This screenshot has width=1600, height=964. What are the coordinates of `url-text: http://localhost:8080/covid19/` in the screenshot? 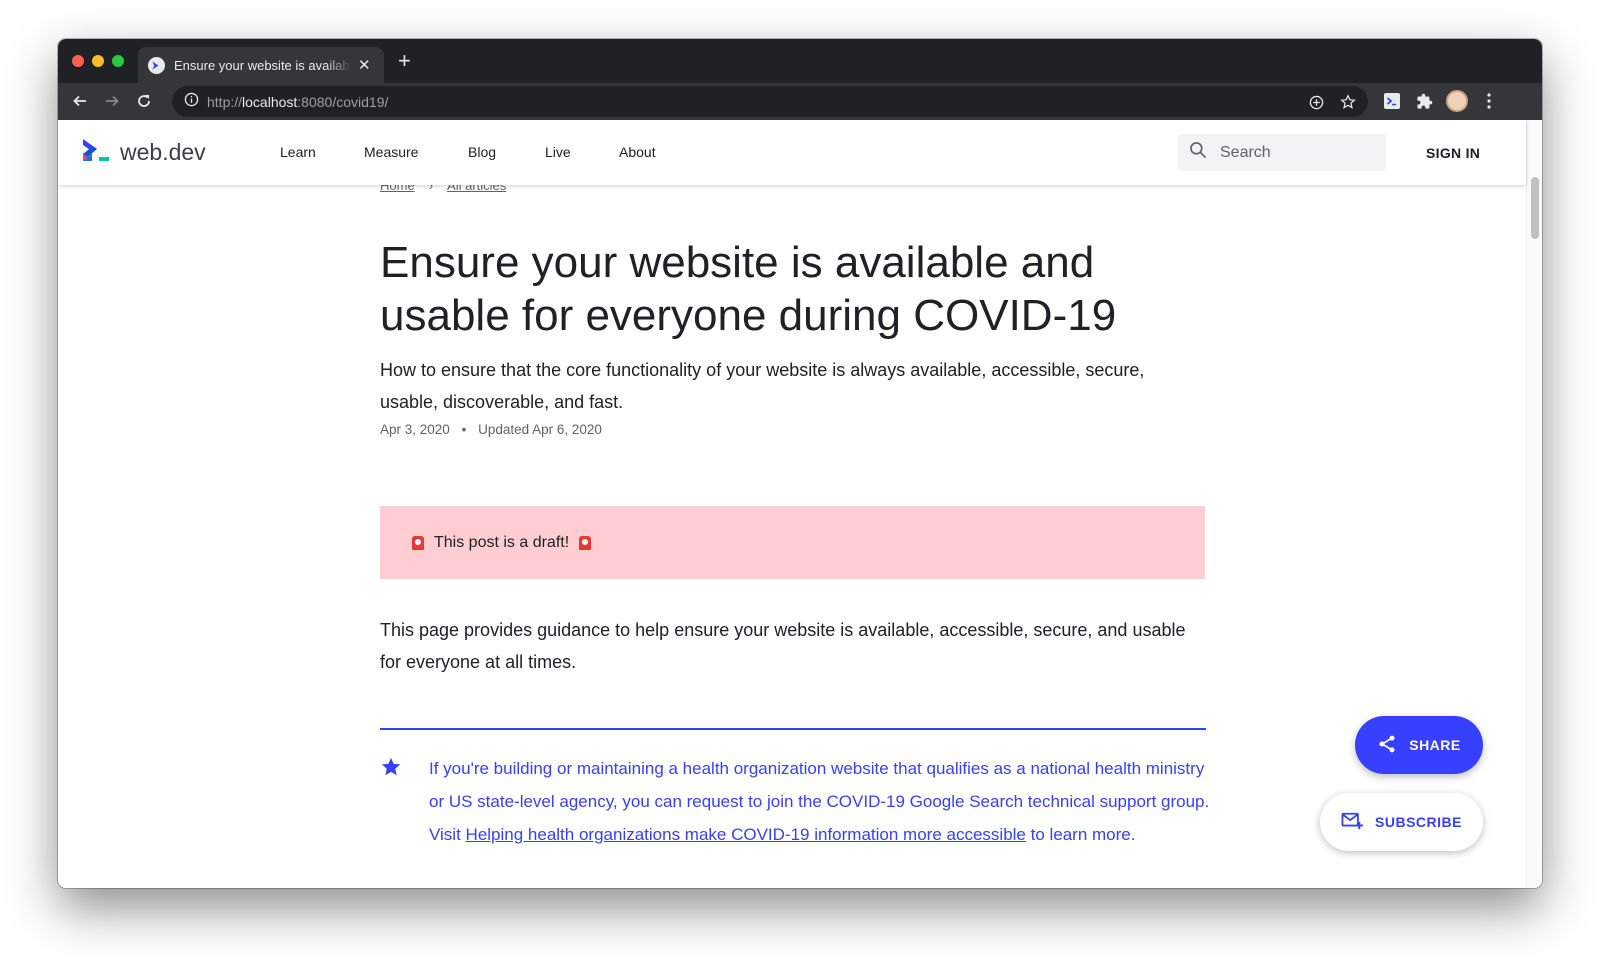 It's located at (298, 101).